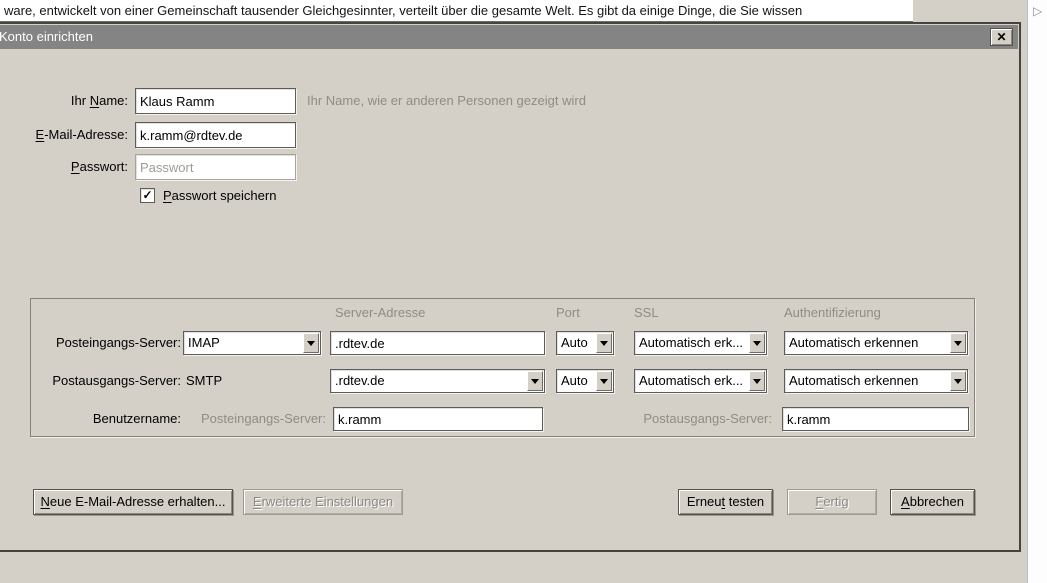 The width and height of the screenshot is (1047, 583). Describe the element at coordinates (215, 101) in the screenshot. I see `name-input` at that location.